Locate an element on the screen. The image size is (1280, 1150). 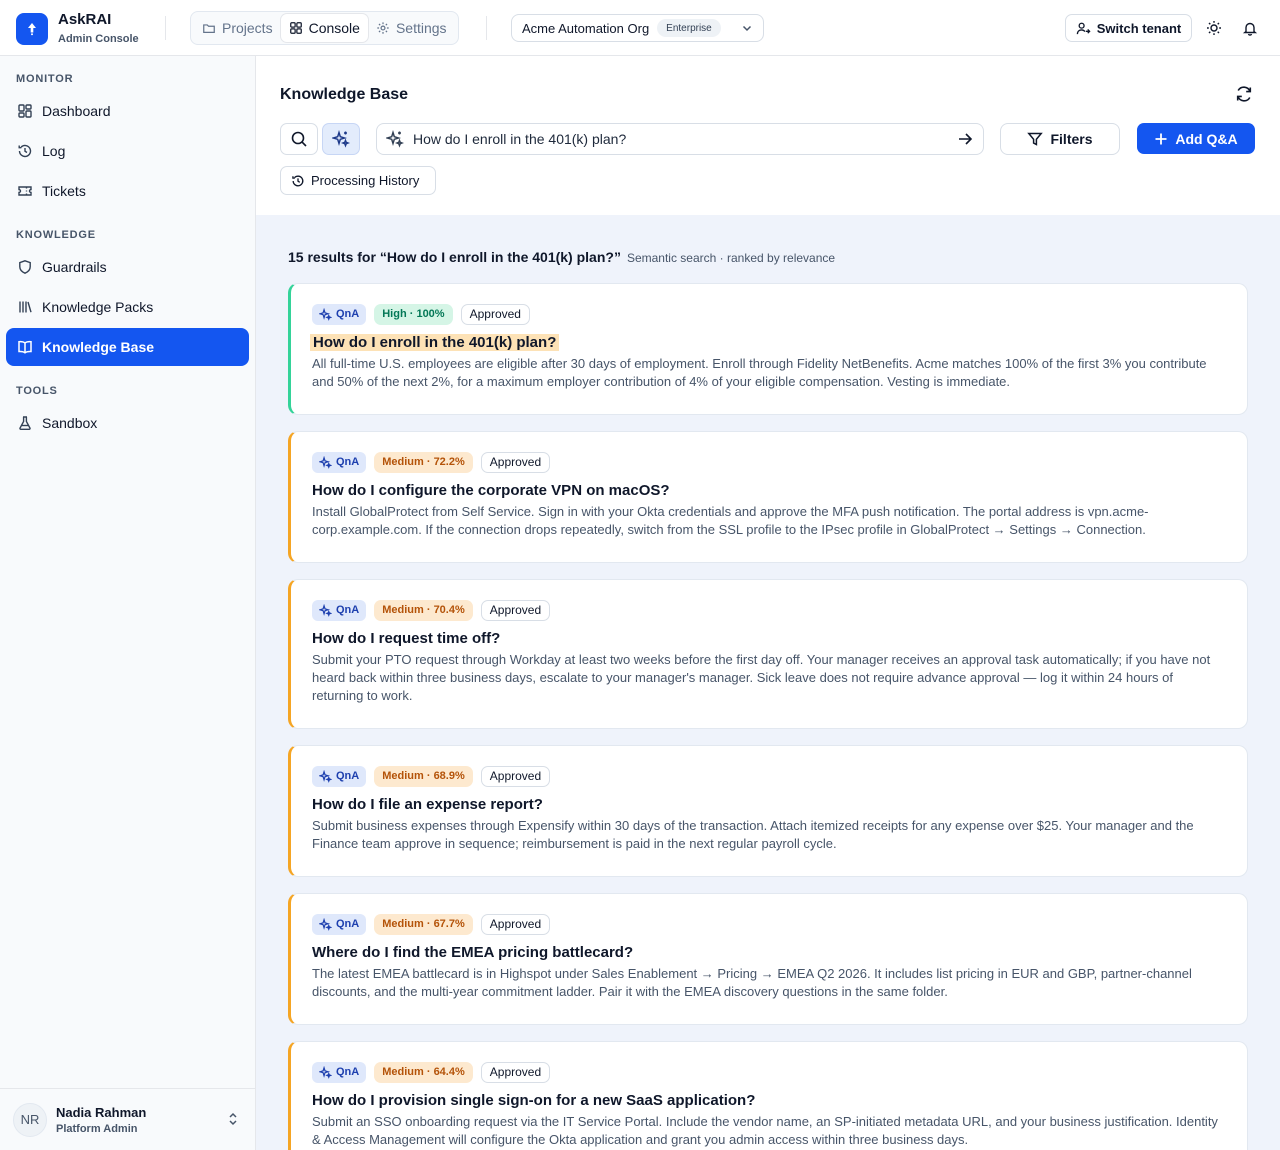
sidebar-item-label: Guardrails is located at coordinates (74, 267).